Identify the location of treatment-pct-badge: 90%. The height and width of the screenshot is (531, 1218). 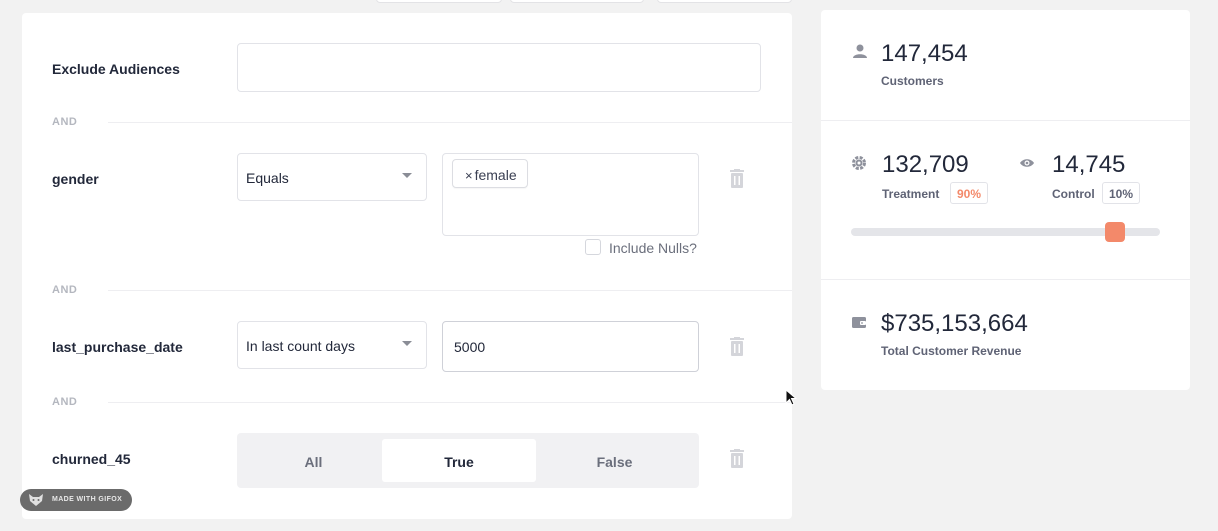
(969, 193).